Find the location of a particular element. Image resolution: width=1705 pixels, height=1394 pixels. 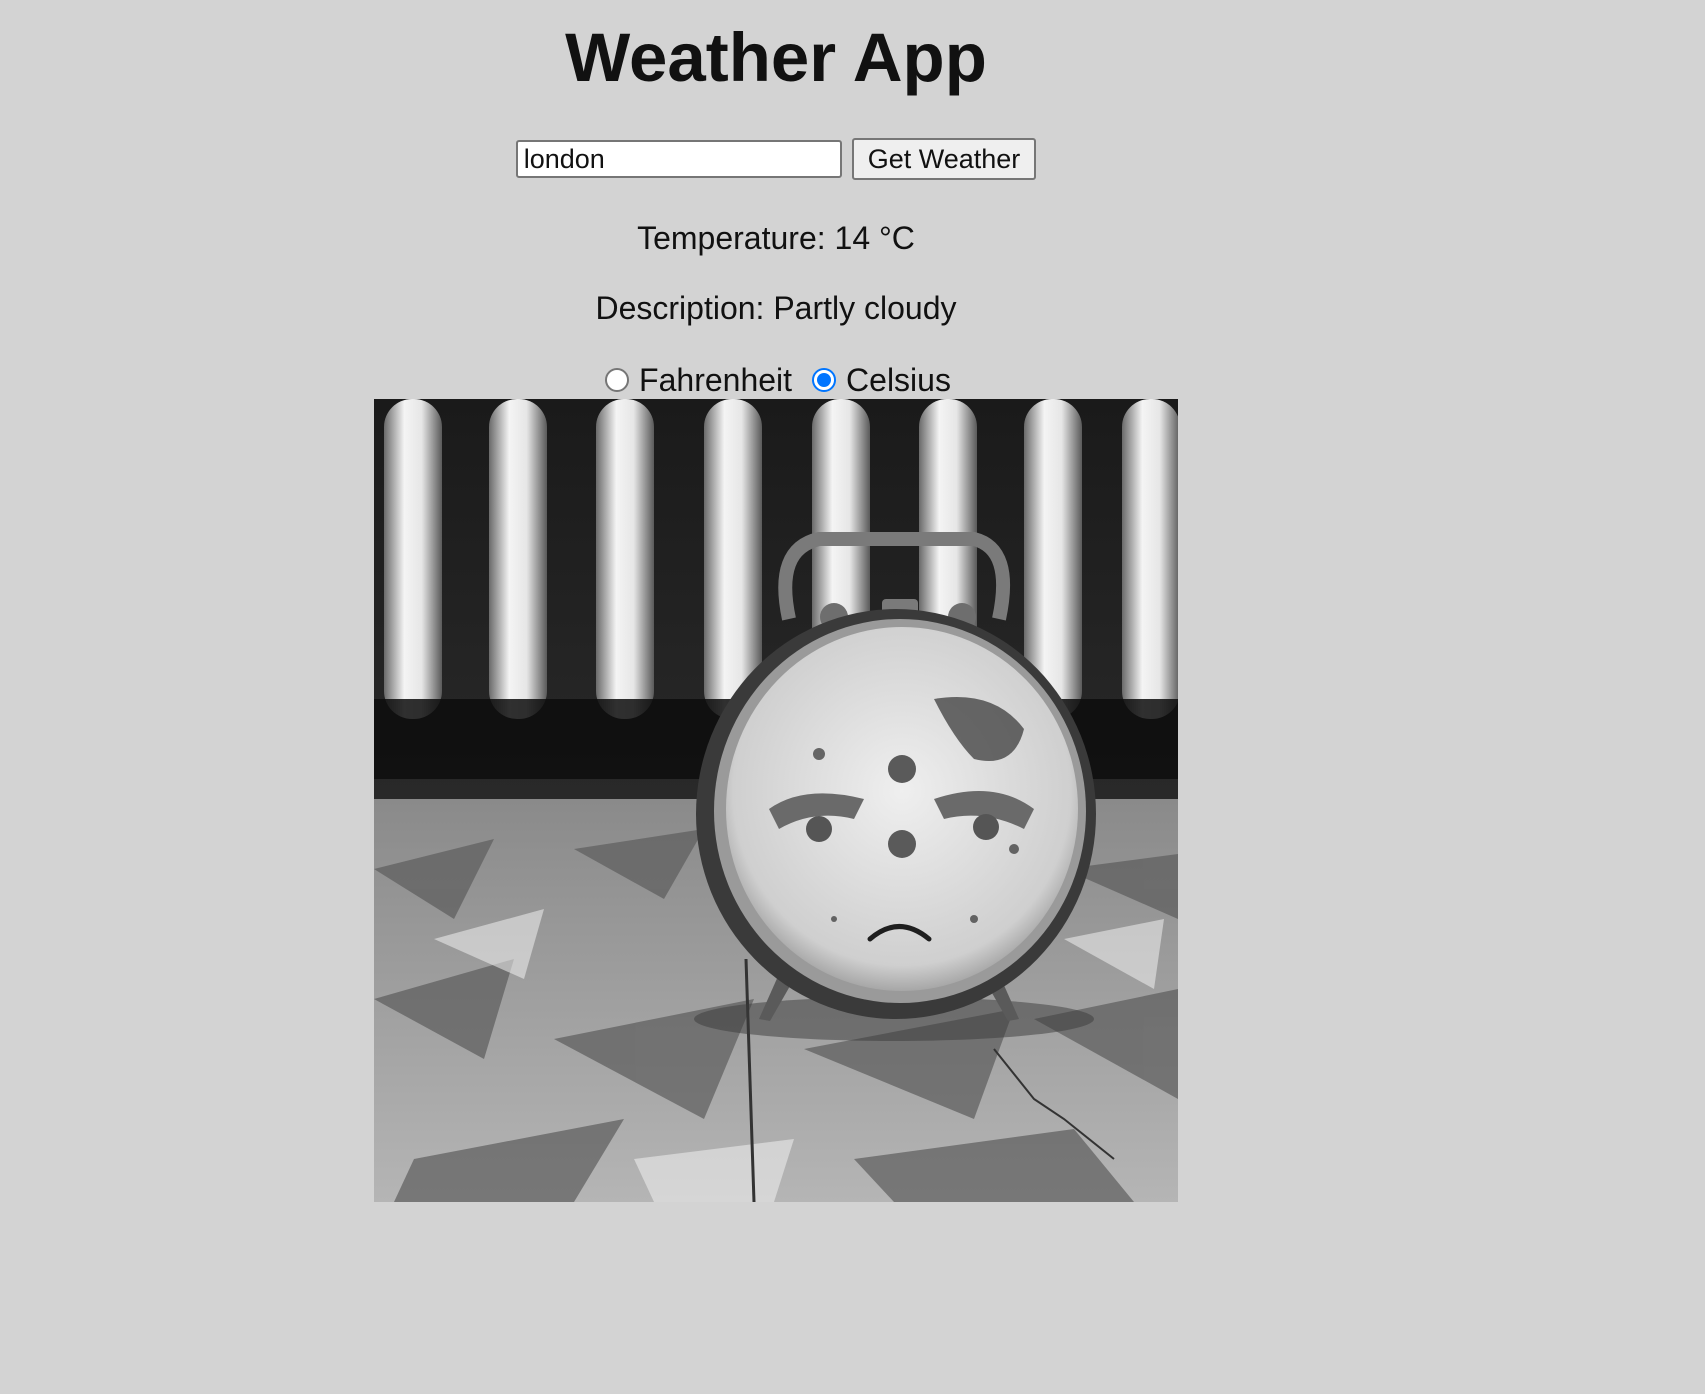

city-input is located at coordinates (678, 159).